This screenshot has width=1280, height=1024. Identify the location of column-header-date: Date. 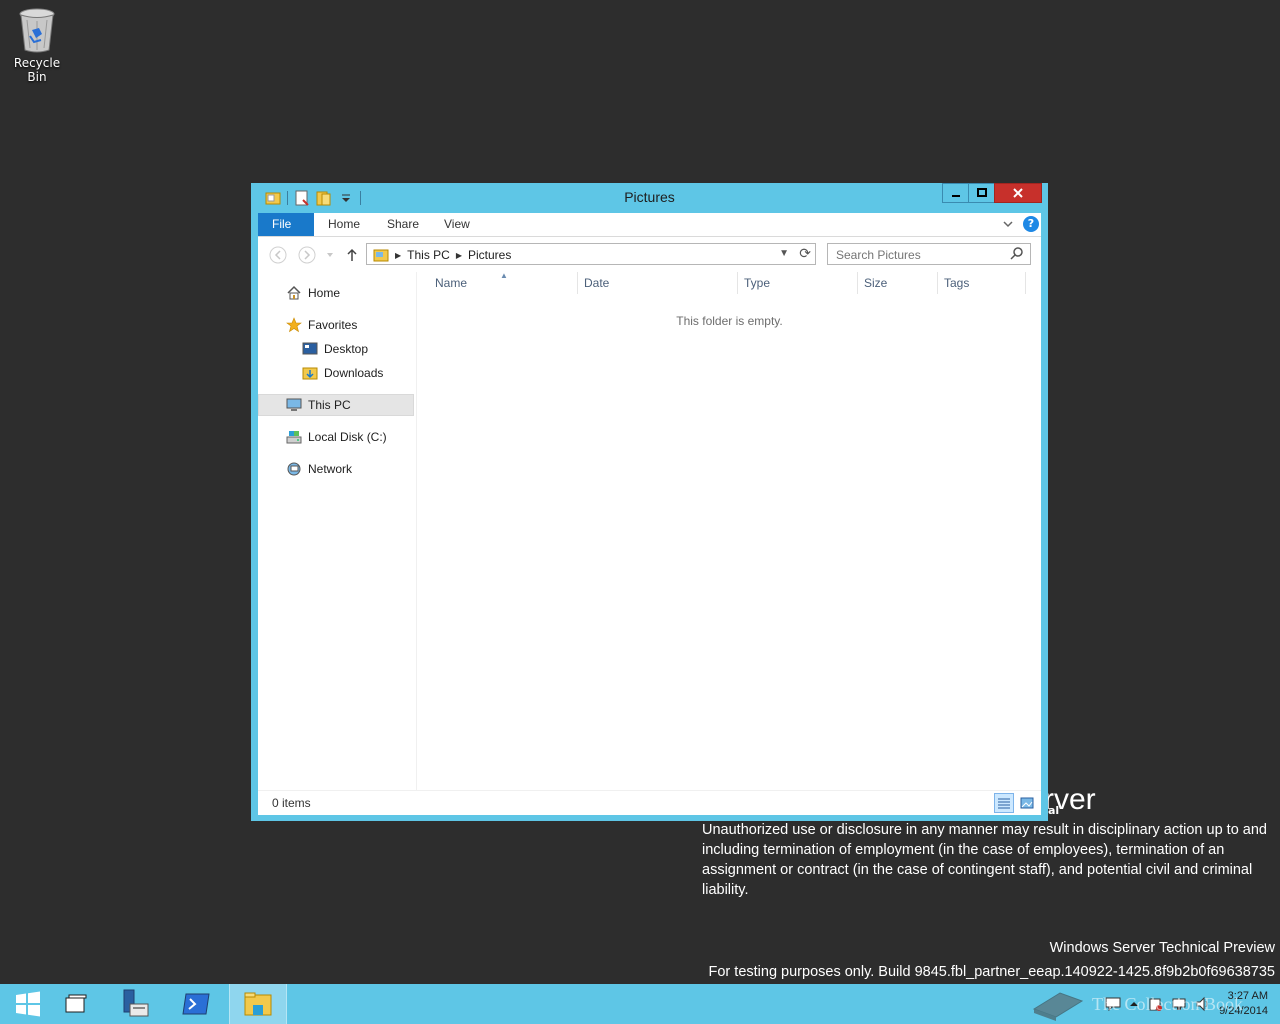
(658, 283).